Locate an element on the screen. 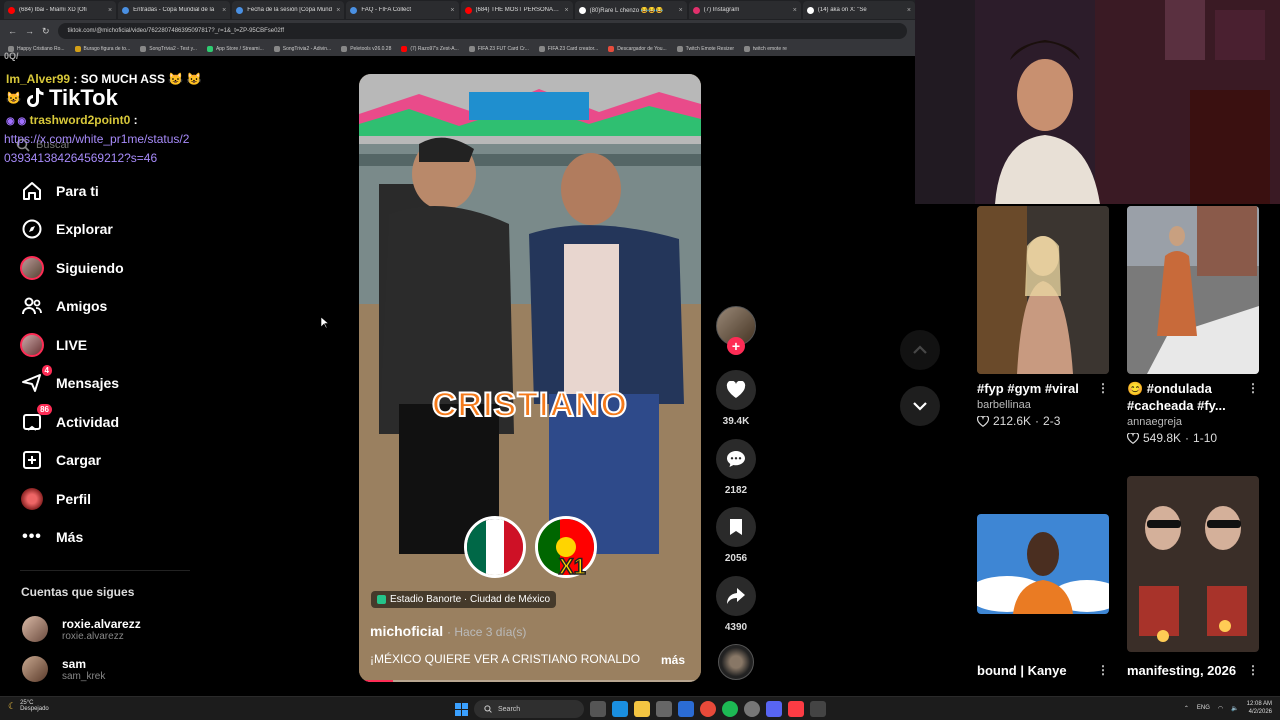 Image resolution: width=1280 pixels, height=720 pixels. like-button: 39.4K is located at coordinates (736, 398).